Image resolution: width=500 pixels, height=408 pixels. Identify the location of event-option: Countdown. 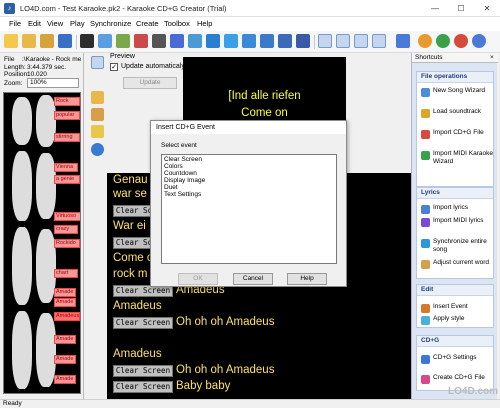
(180, 173).